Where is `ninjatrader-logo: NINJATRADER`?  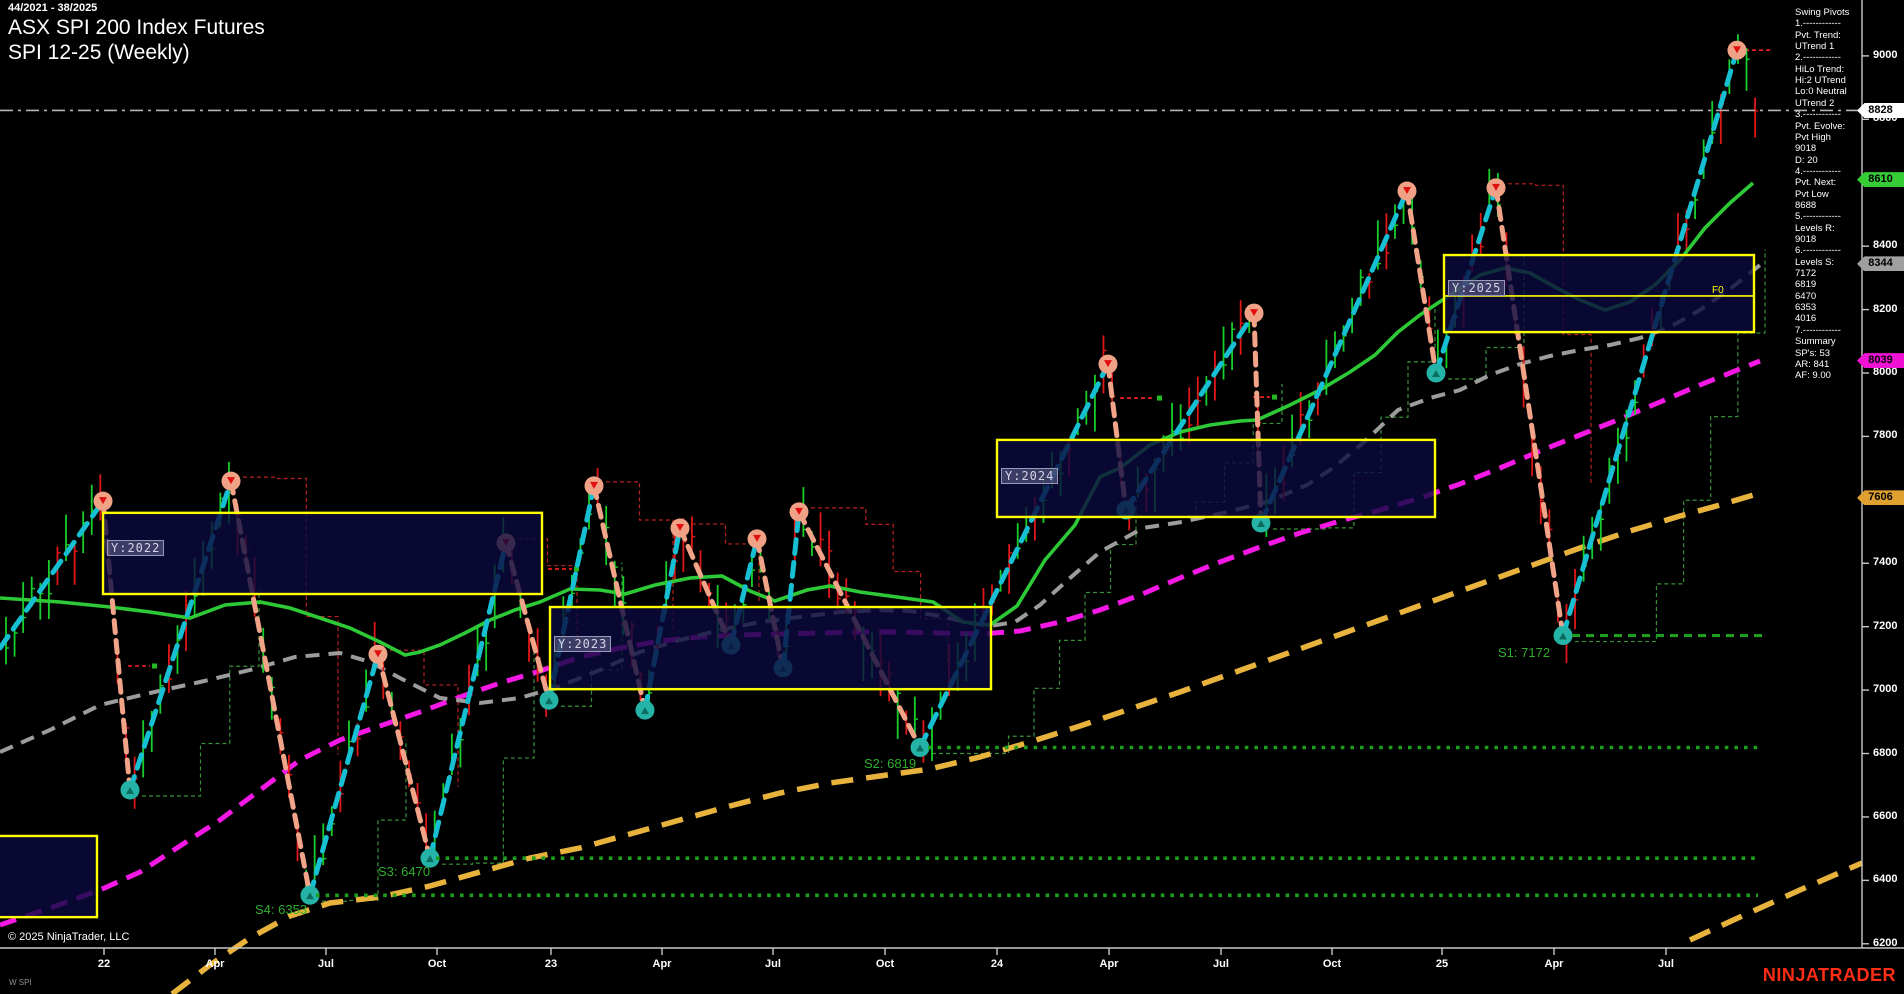 ninjatrader-logo: NINJATRADER is located at coordinates (1829, 975).